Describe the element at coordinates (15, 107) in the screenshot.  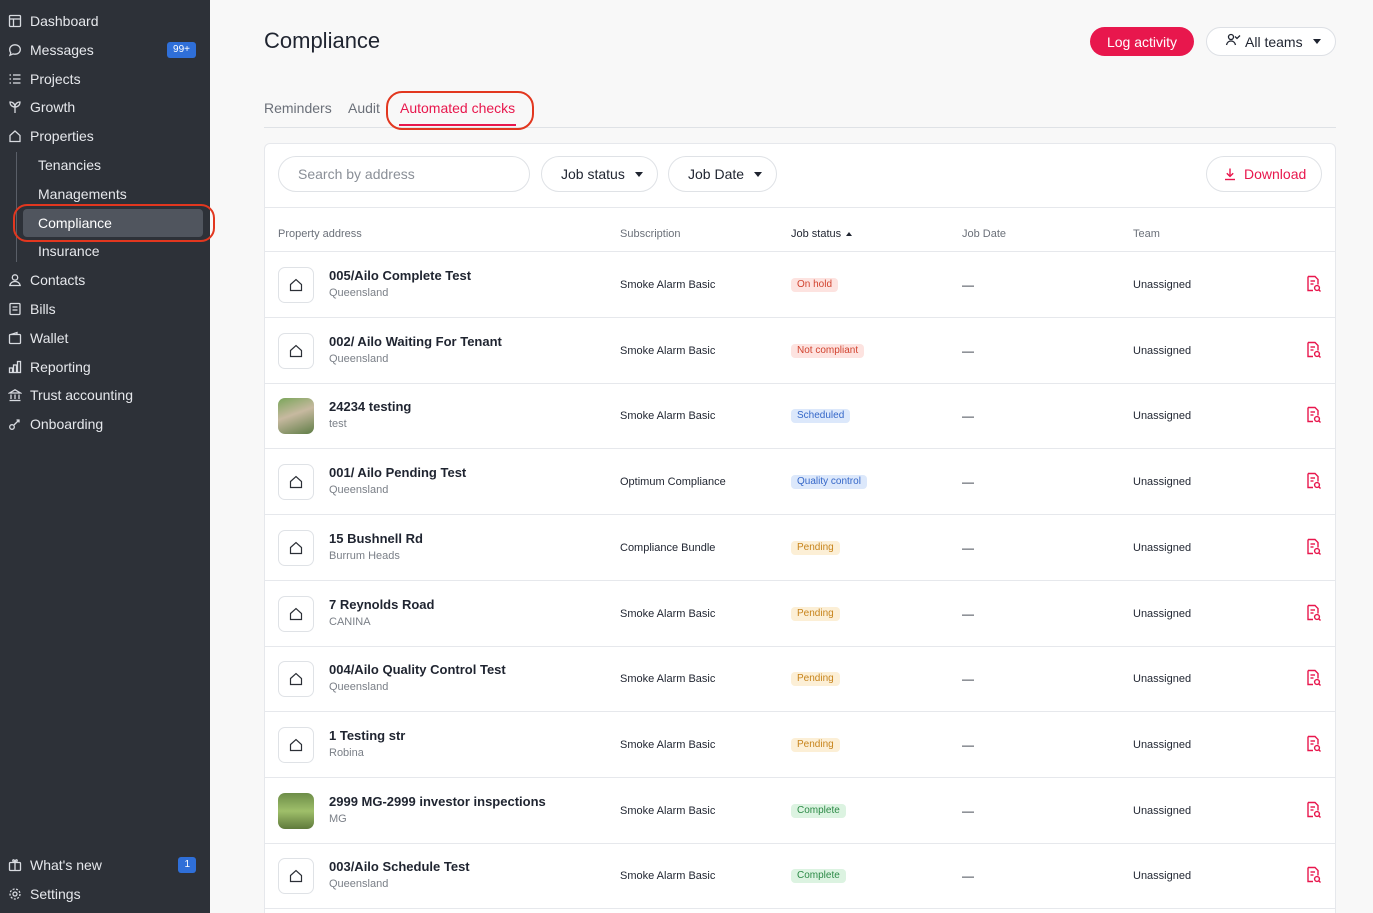
I see `sprout-icon` at that location.